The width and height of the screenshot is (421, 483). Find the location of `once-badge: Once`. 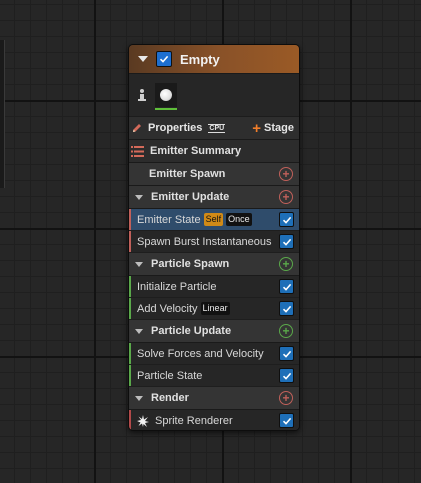

once-badge: Once is located at coordinates (239, 219).